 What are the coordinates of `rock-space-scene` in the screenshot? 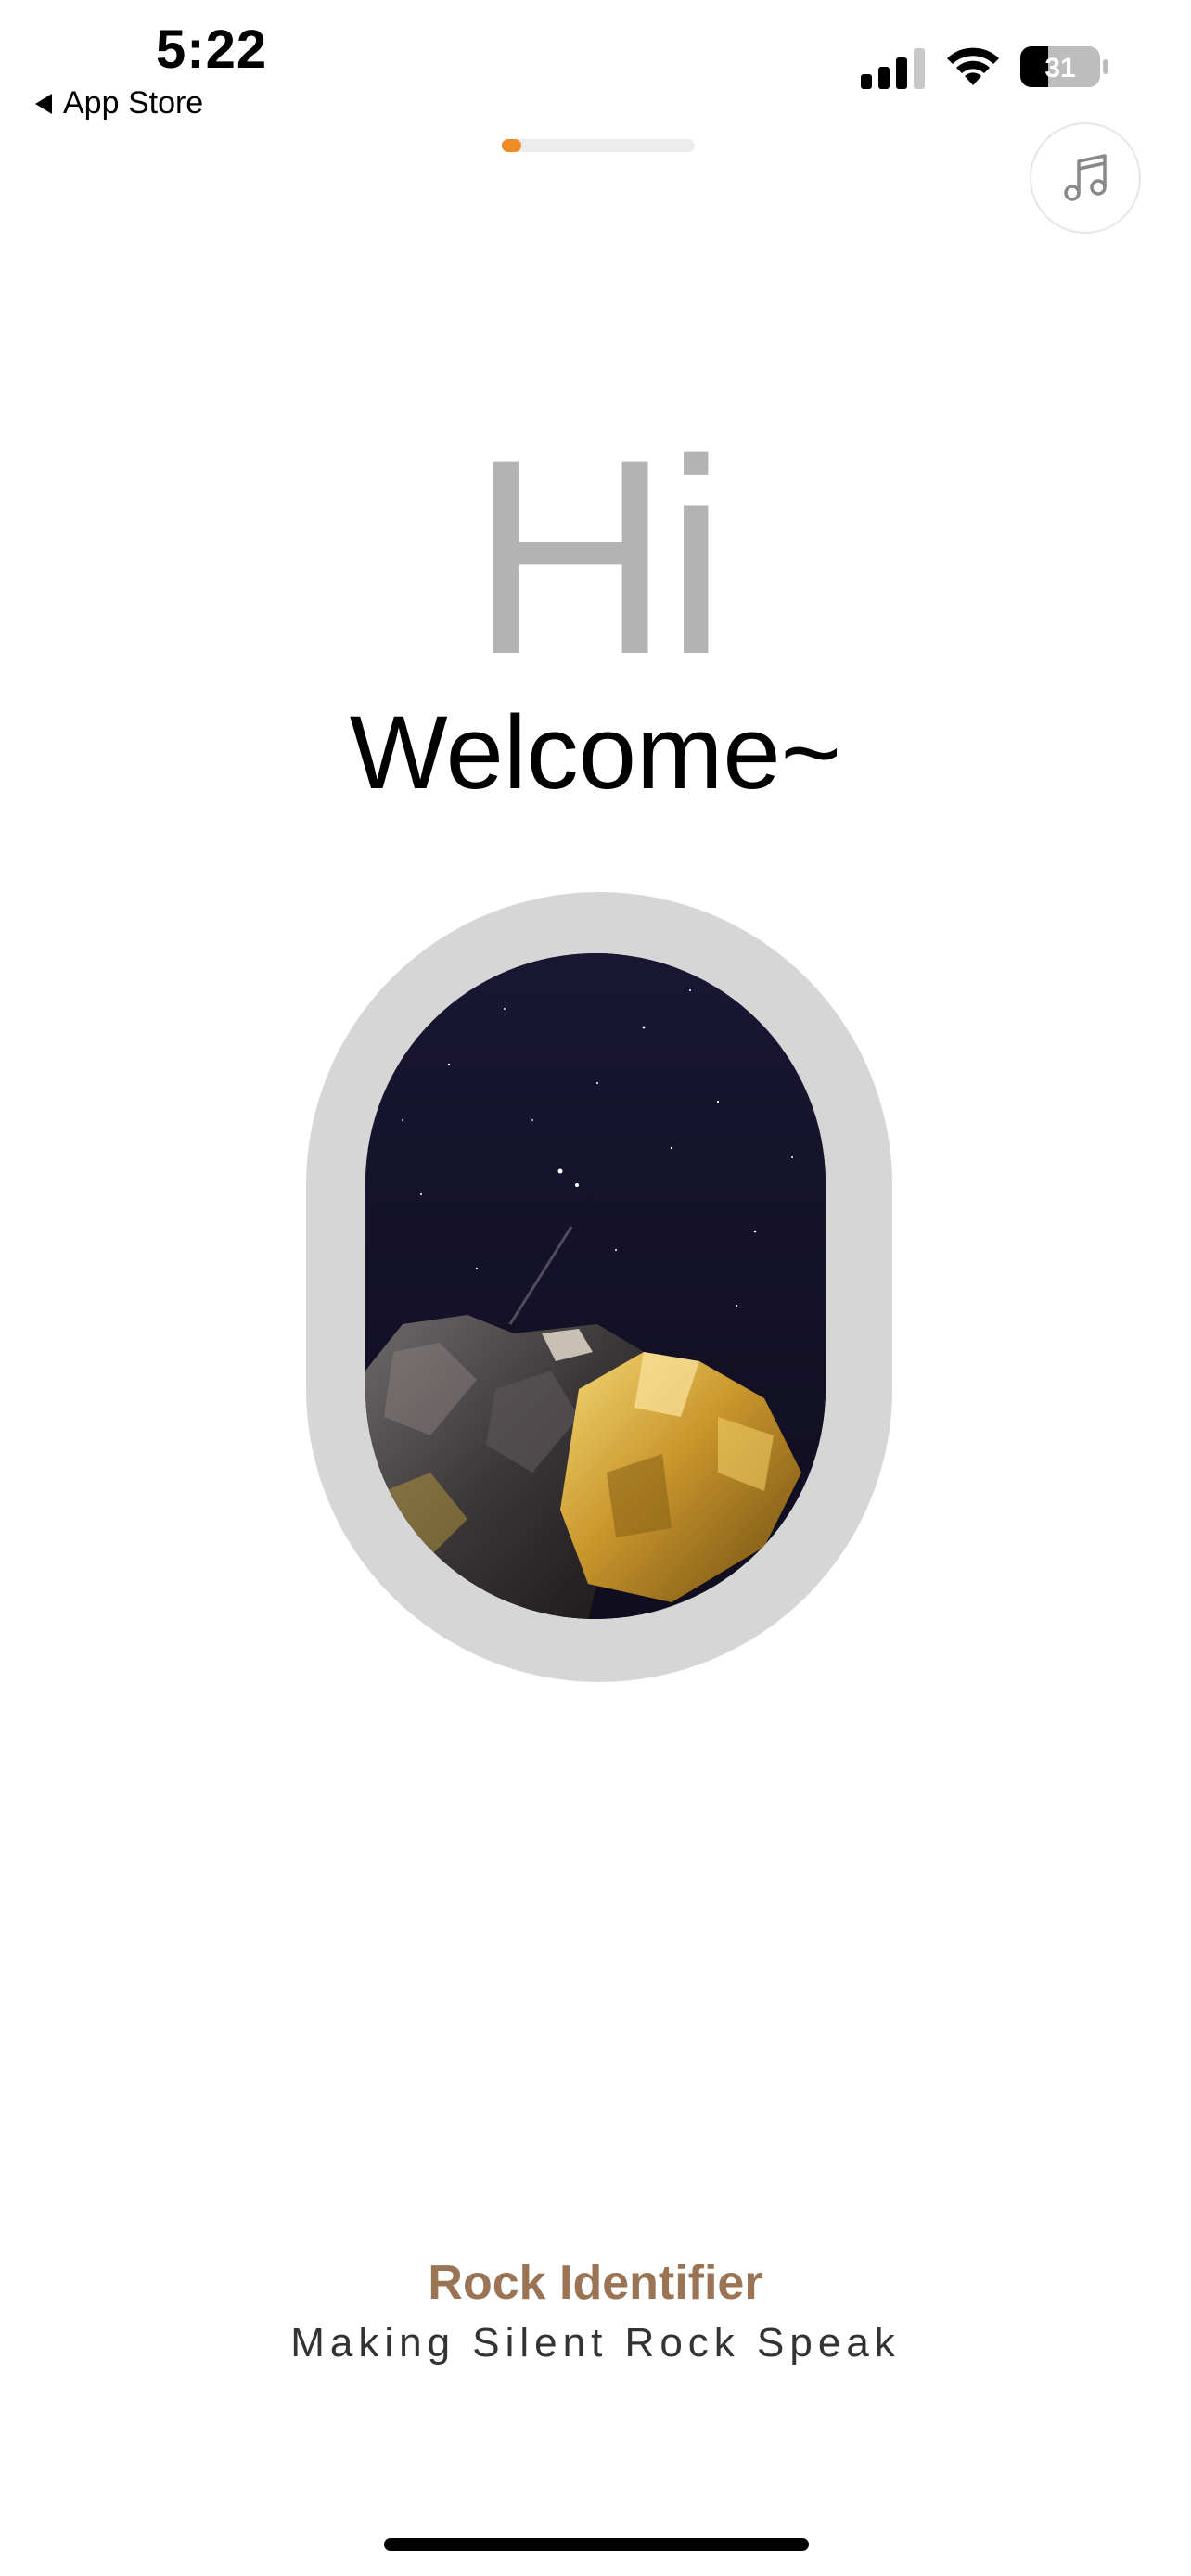 It's located at (595, 1286).